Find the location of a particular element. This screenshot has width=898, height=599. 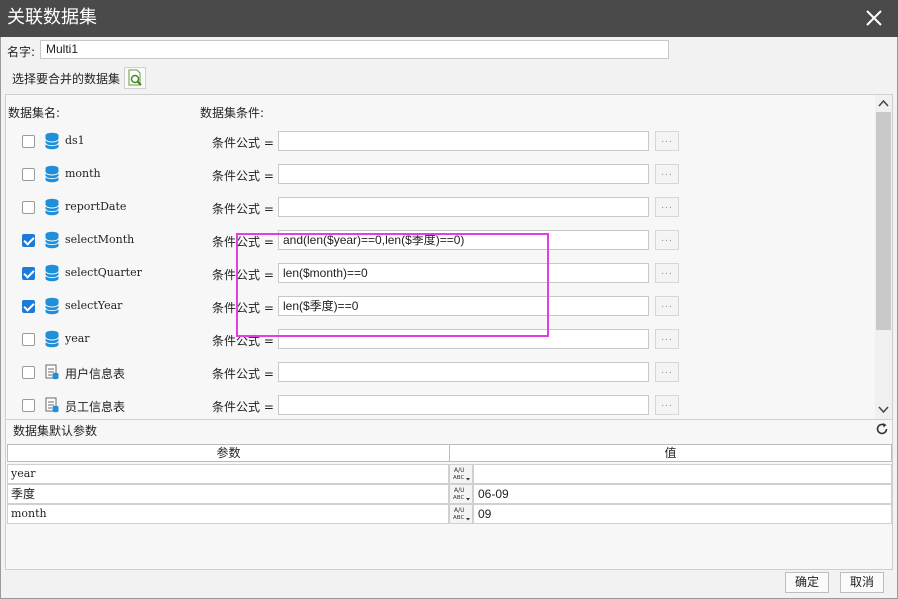

param-value-input is located at coordinates (682, 474).